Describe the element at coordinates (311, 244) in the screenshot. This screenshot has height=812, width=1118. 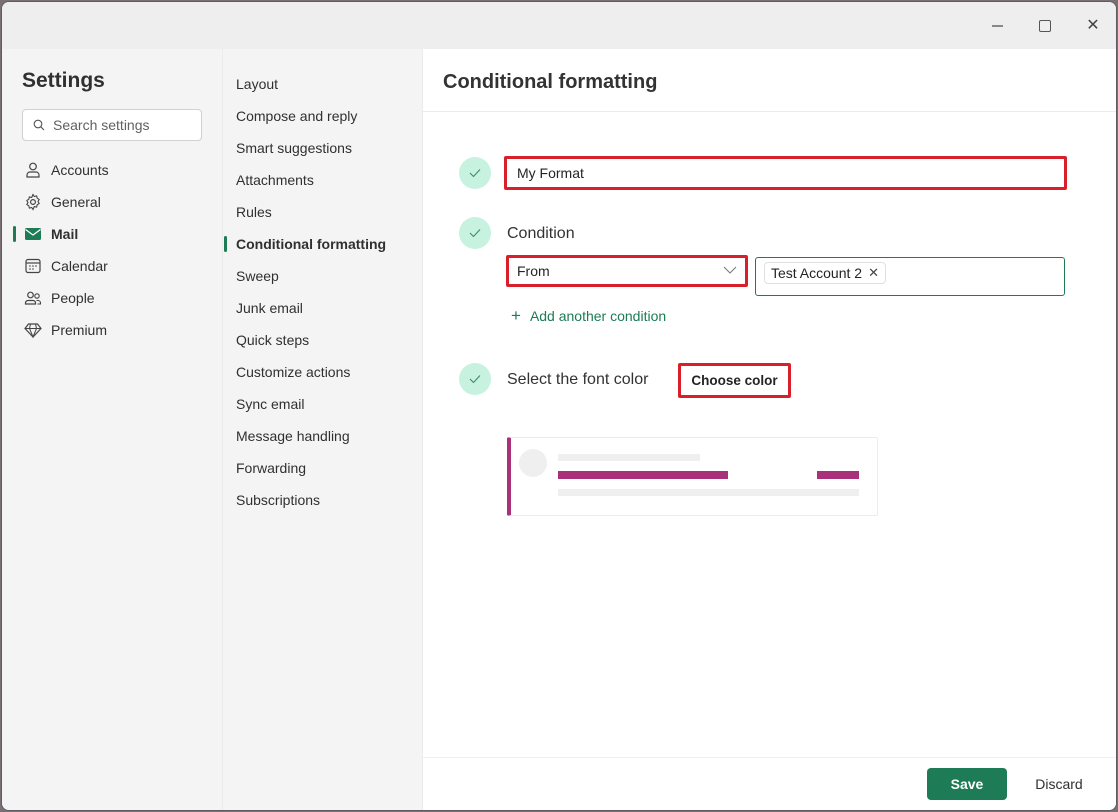
I see `subnav-item-label: Conditional formatting` at that location.